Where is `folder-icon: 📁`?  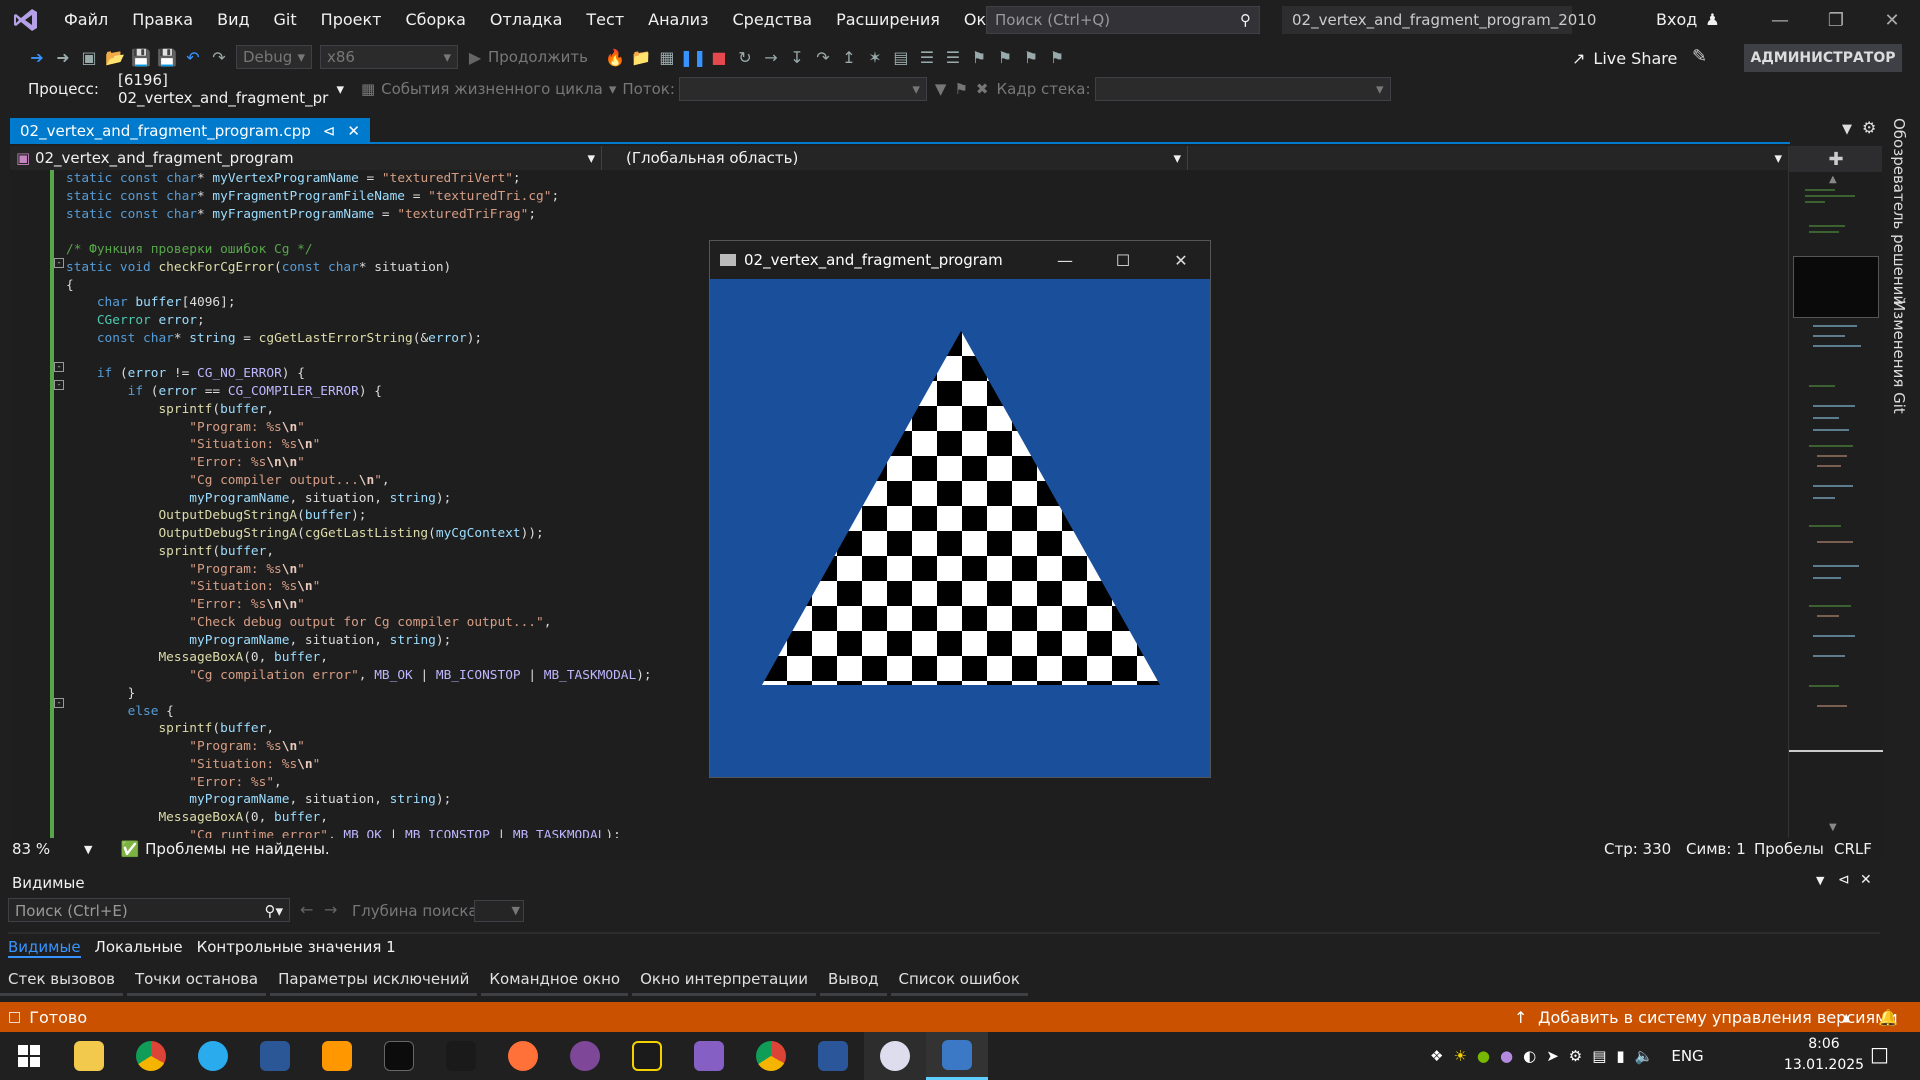 folder-icon: 📁 is located at coordinates (641, 57).